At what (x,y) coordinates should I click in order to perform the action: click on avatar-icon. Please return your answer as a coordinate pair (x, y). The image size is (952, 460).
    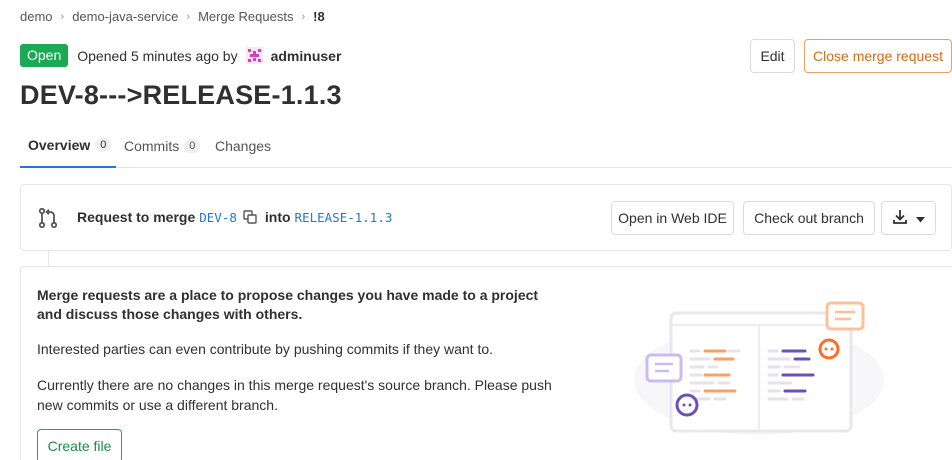
    Looking at the image, I should click on (254, 55).